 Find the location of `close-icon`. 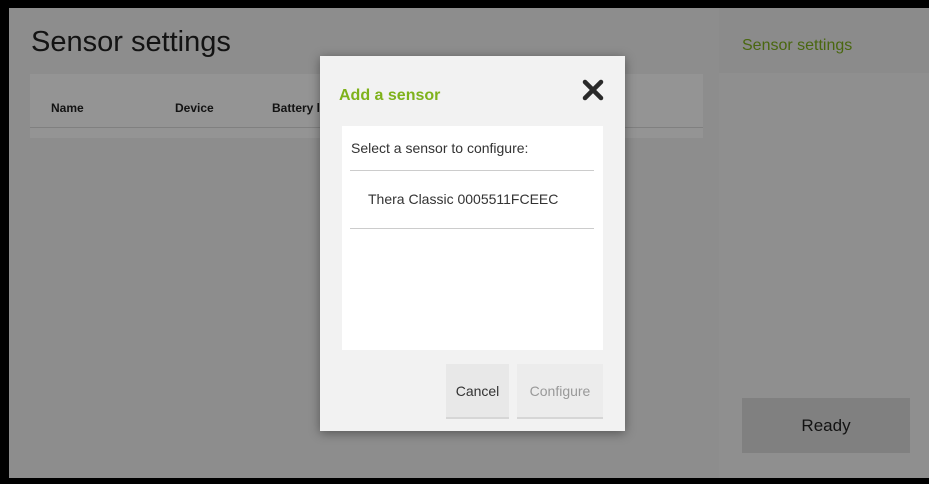

close-icon is located at coordinates (593, 90).